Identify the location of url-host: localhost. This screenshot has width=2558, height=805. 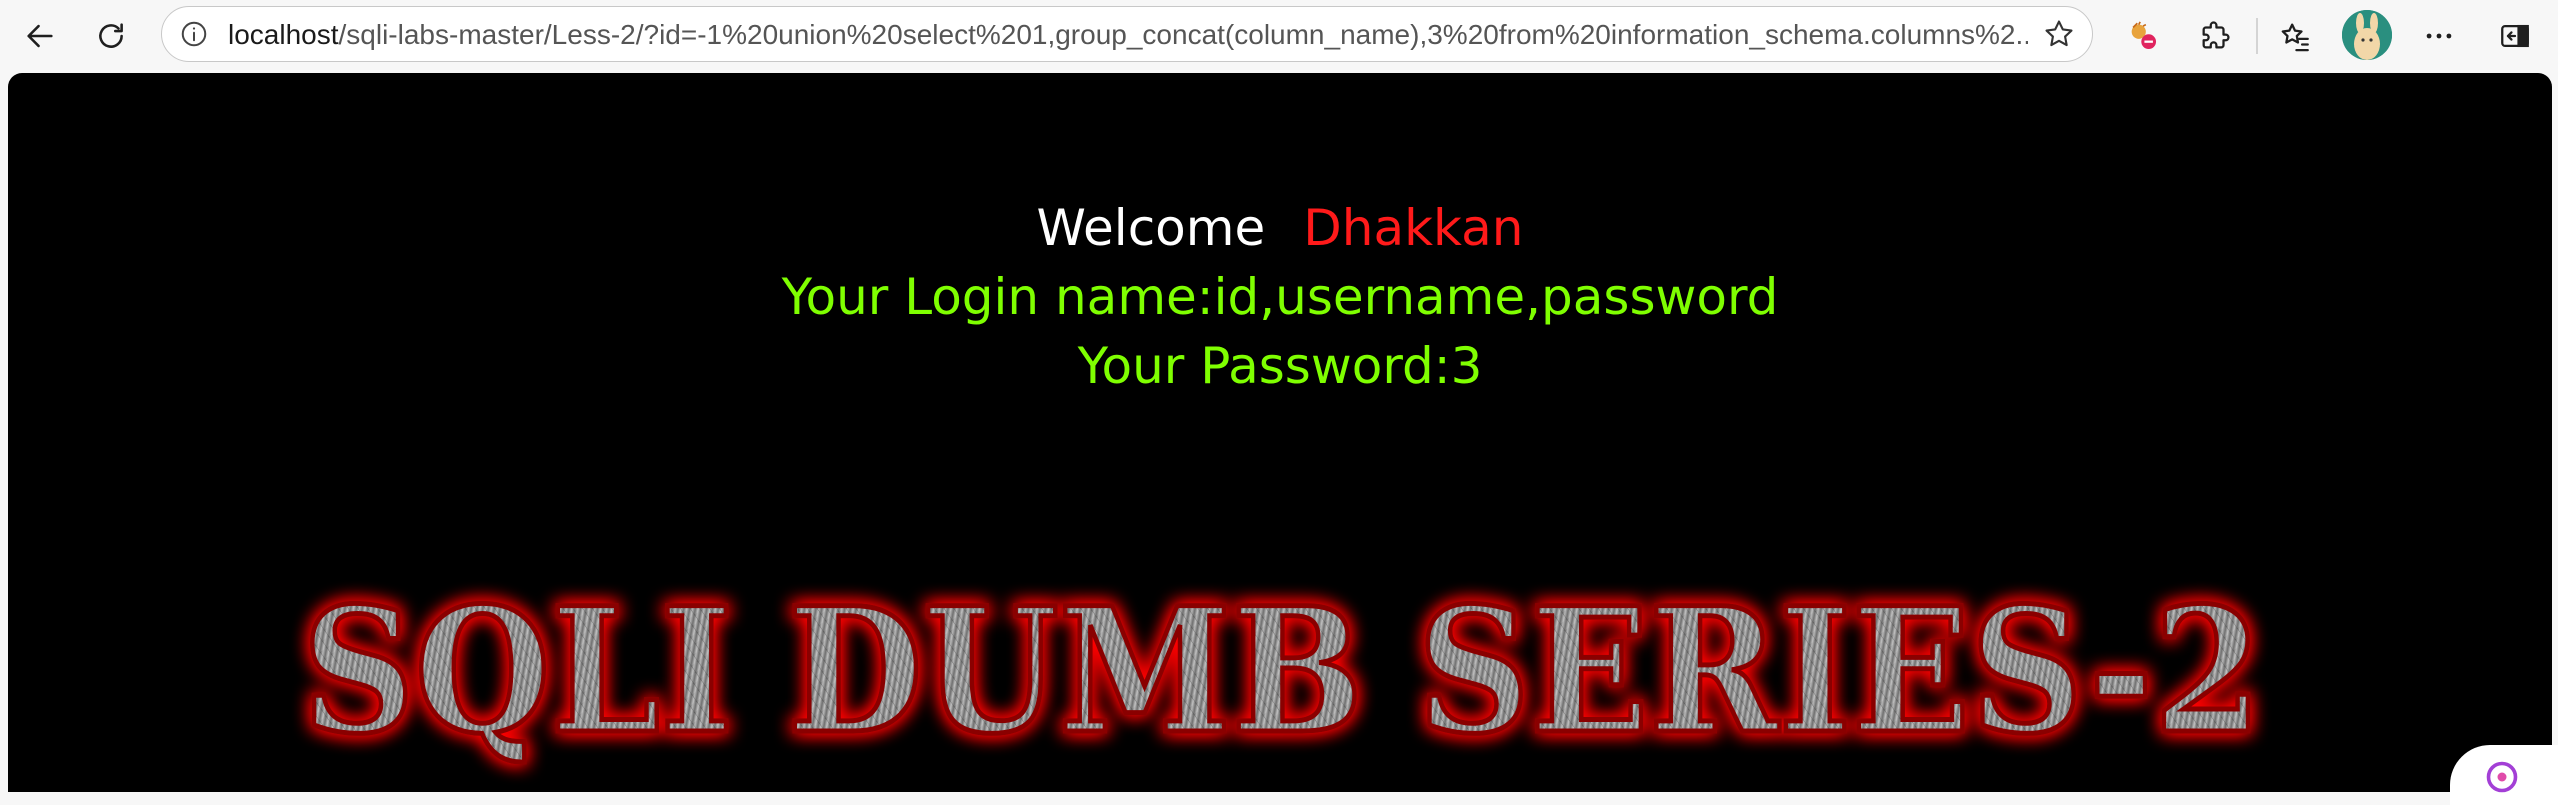
(283, 34).